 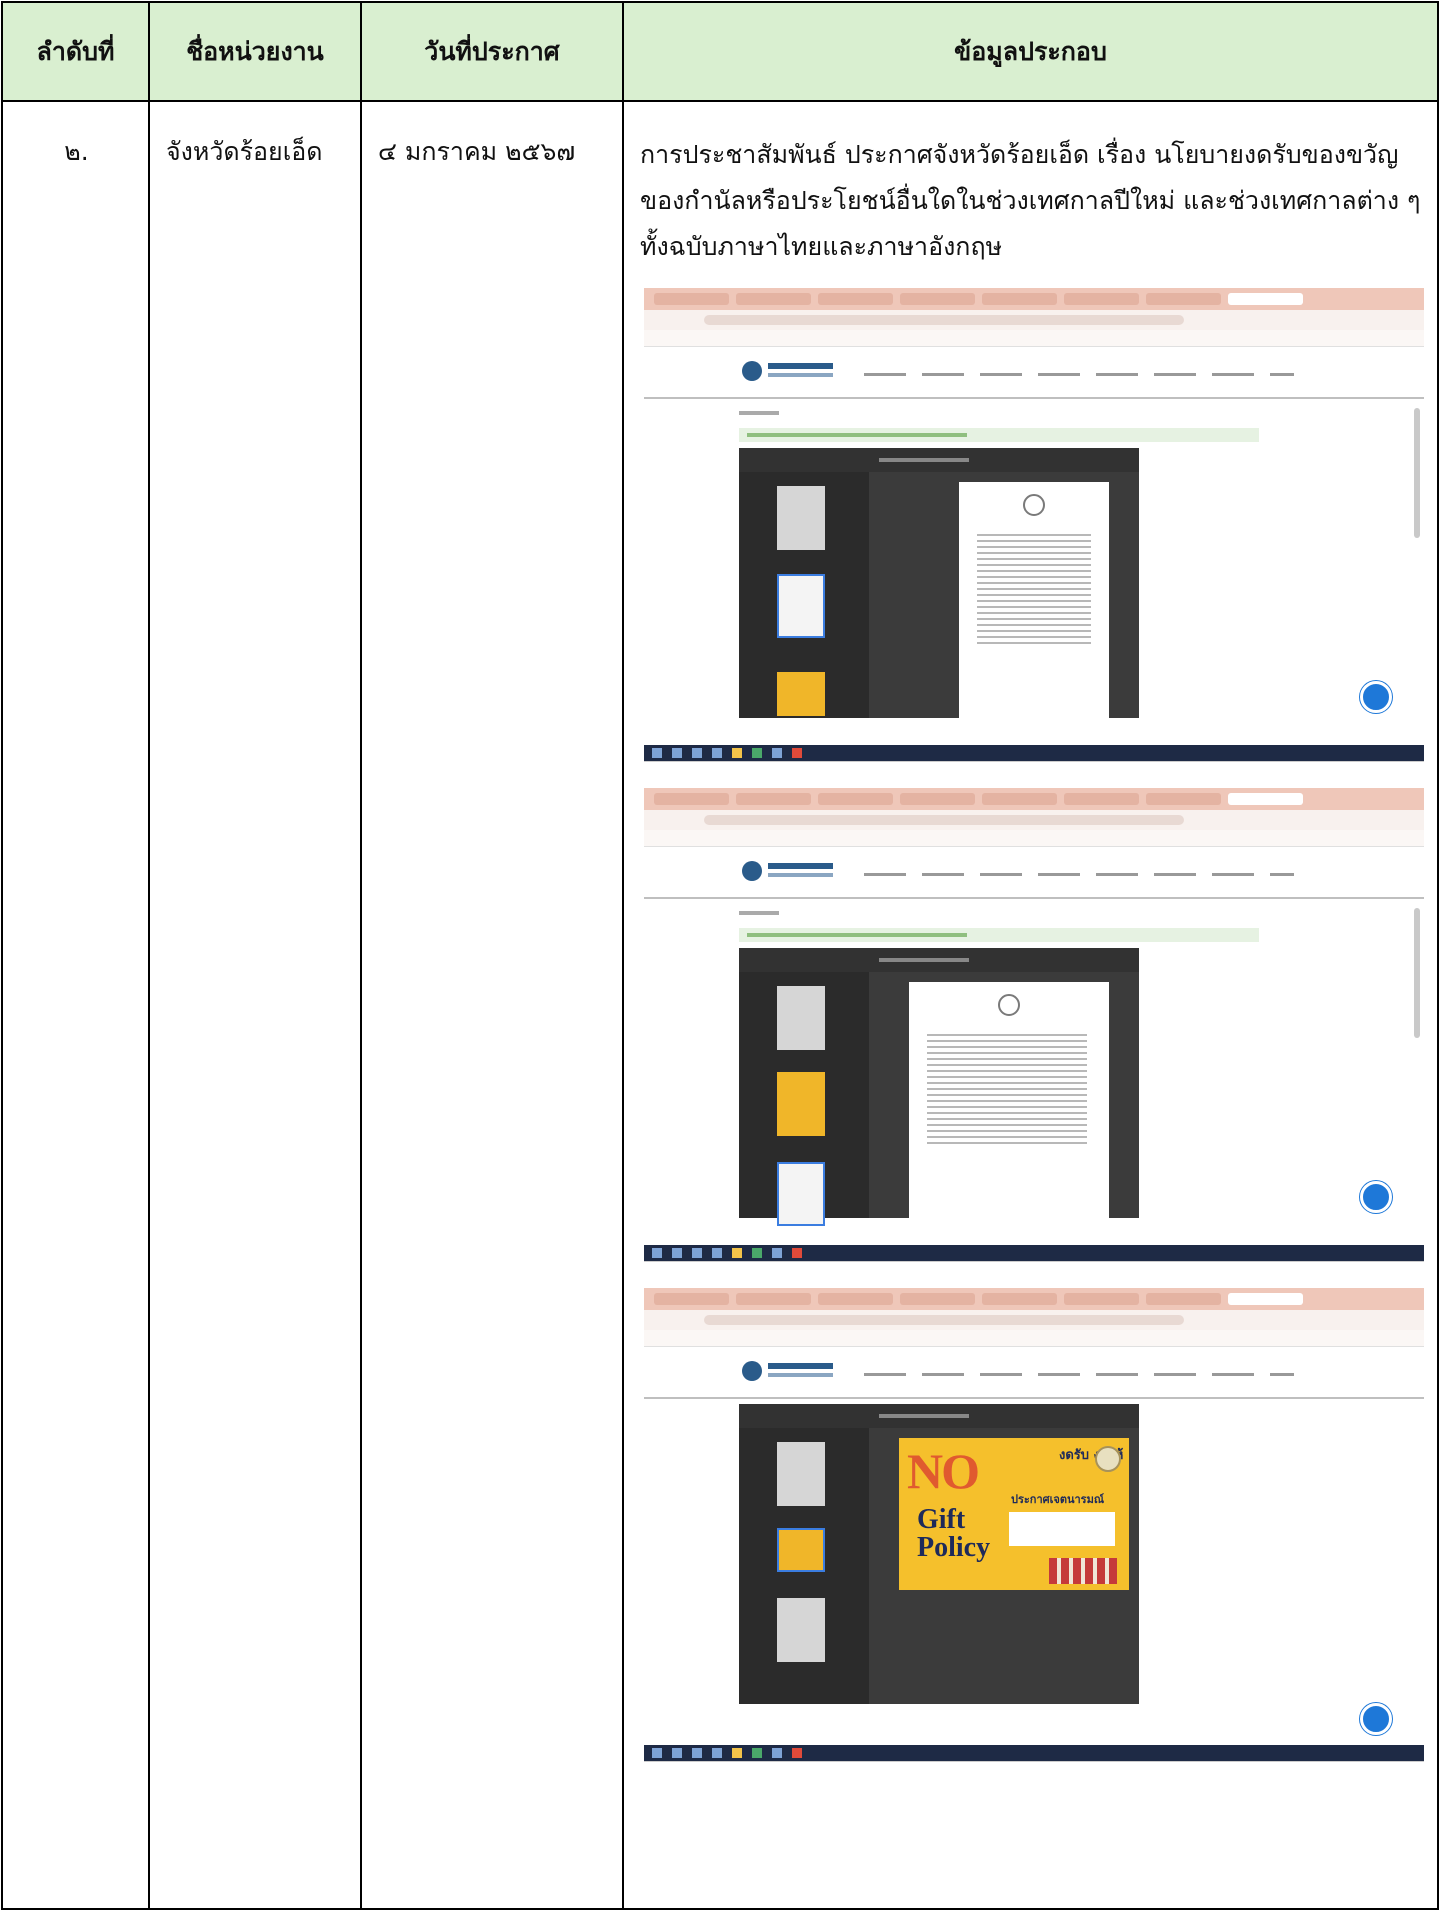 What do you see at coordinates (1079, 374) in the screenshot?
I see `site-nav` at bounding box center [1079, 374].